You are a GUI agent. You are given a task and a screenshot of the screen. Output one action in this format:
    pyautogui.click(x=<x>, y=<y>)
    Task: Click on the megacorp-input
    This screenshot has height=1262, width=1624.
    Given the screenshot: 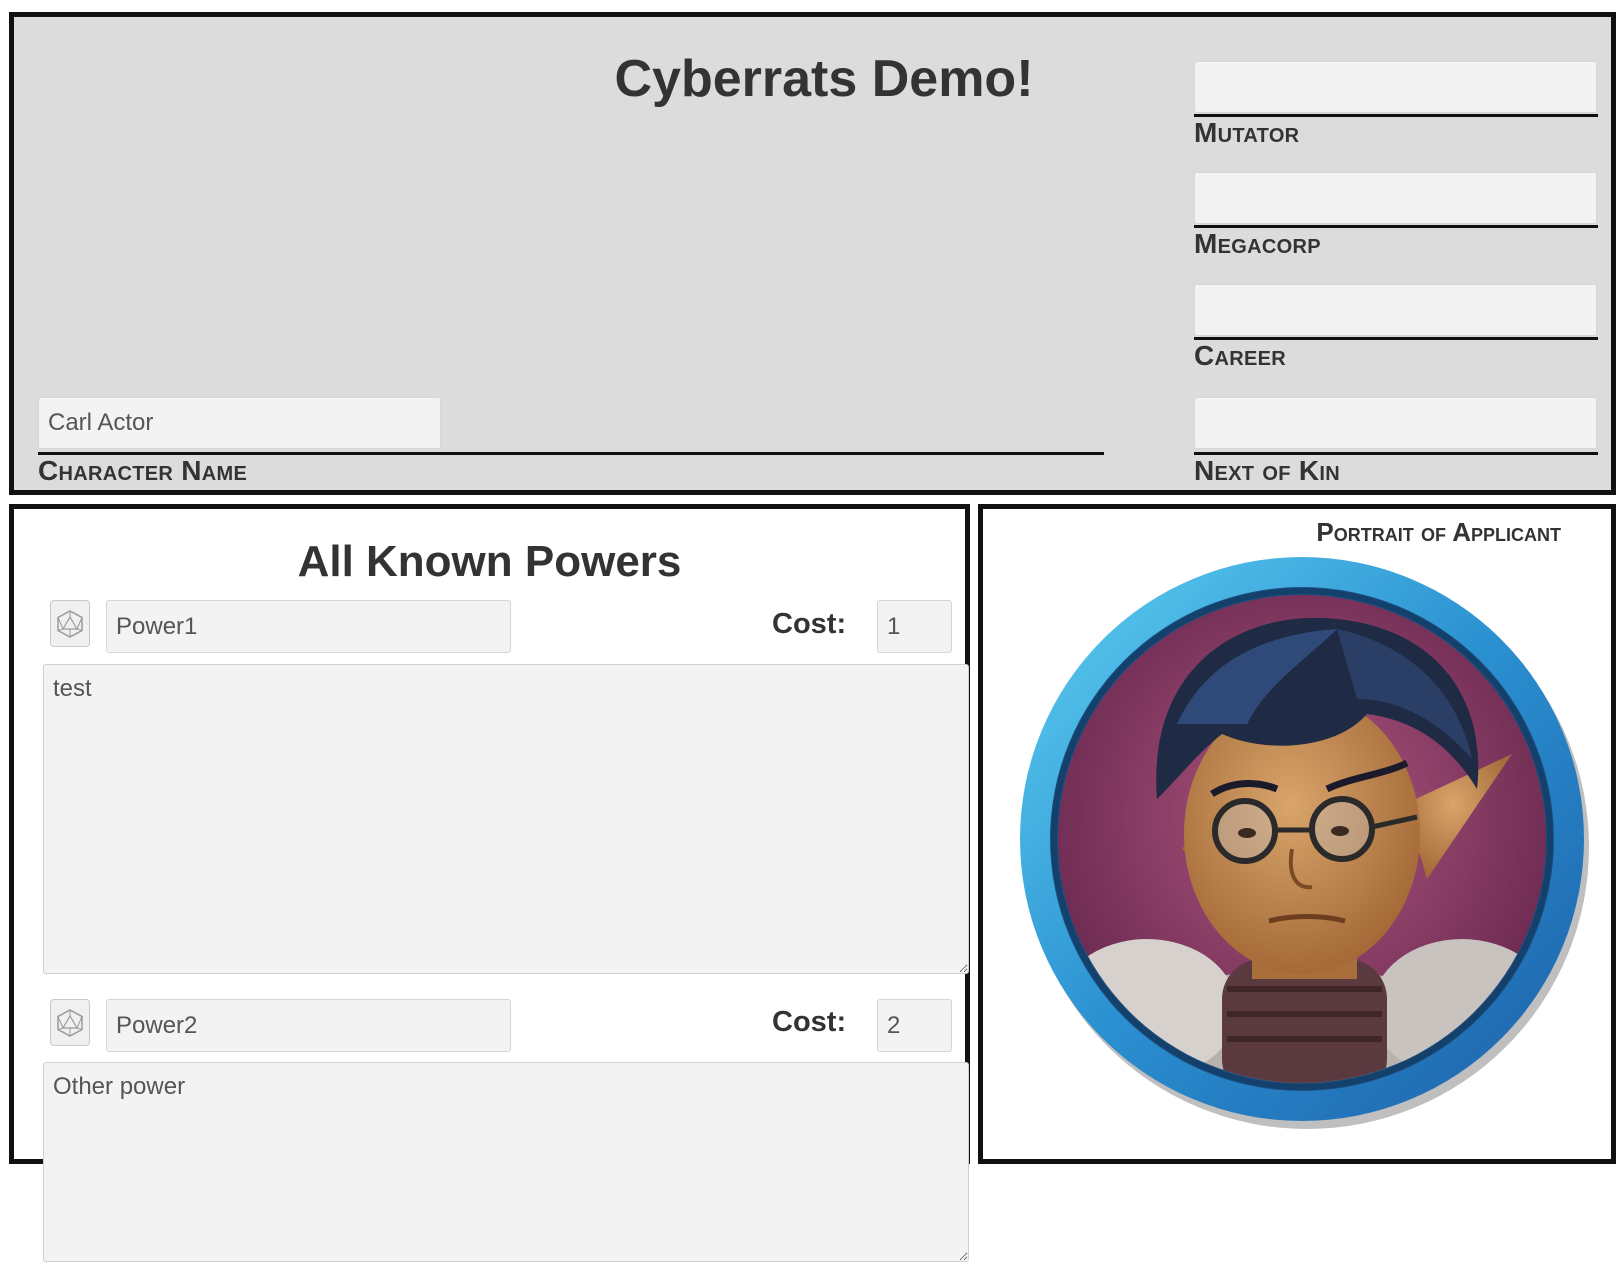 What is the action you would take?
    pyautogui.click(x=1395, y=198)
    